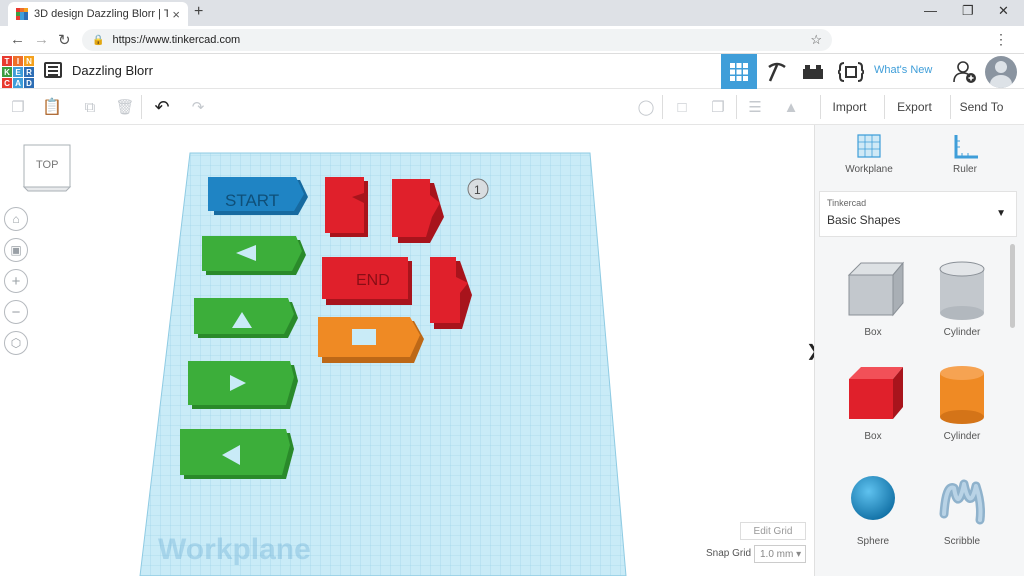 This screenshot has height=576, width=1024. I want to click on address-bar-row: ← → ↻ 🔒 https://www.tinkercad.com ☆ ⋮, so click(512, 40).